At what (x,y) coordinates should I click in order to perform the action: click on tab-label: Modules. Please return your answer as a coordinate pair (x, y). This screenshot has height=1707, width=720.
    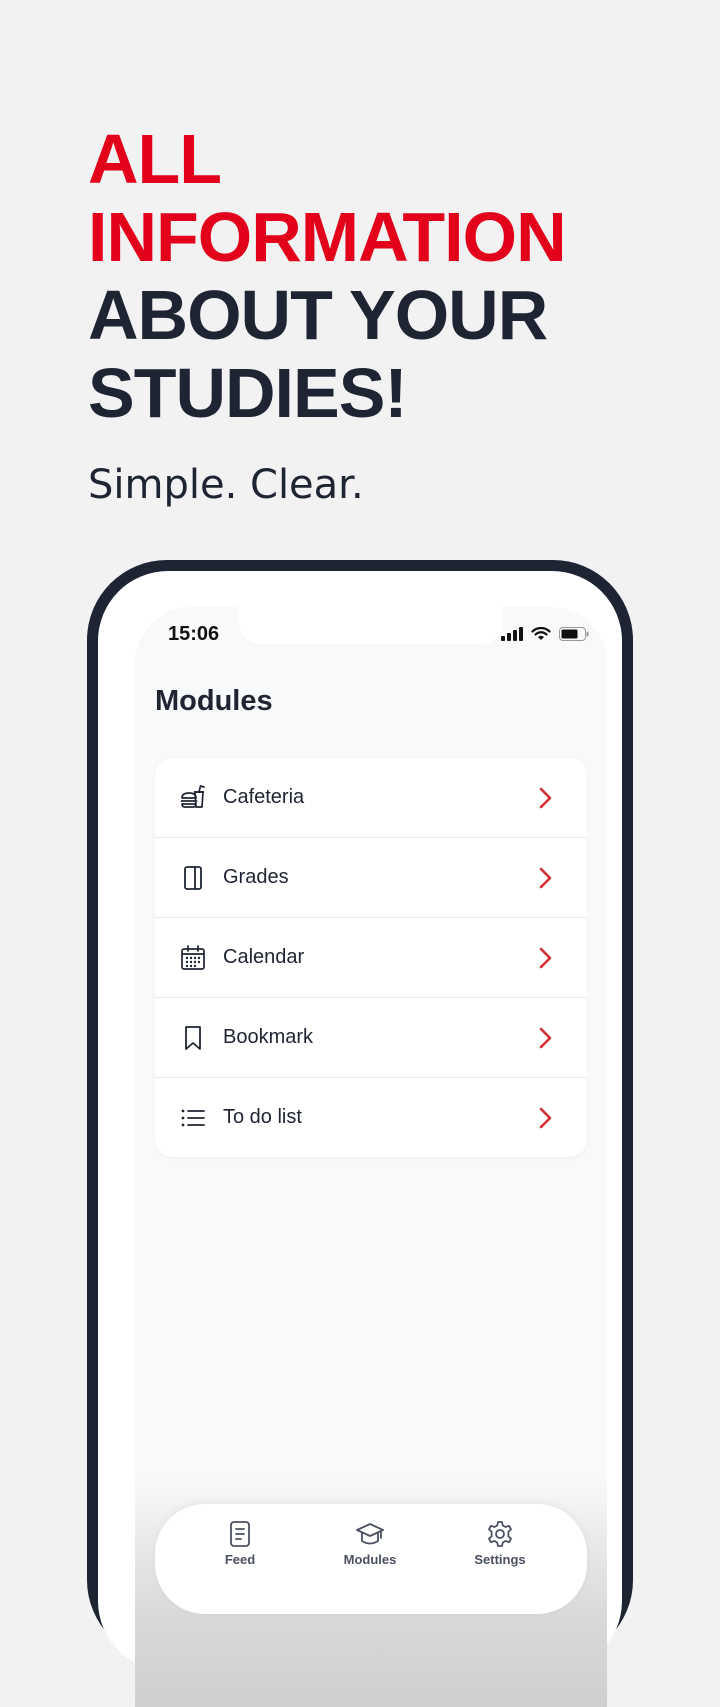
    Looking at the image, I should click on (370, 1559).